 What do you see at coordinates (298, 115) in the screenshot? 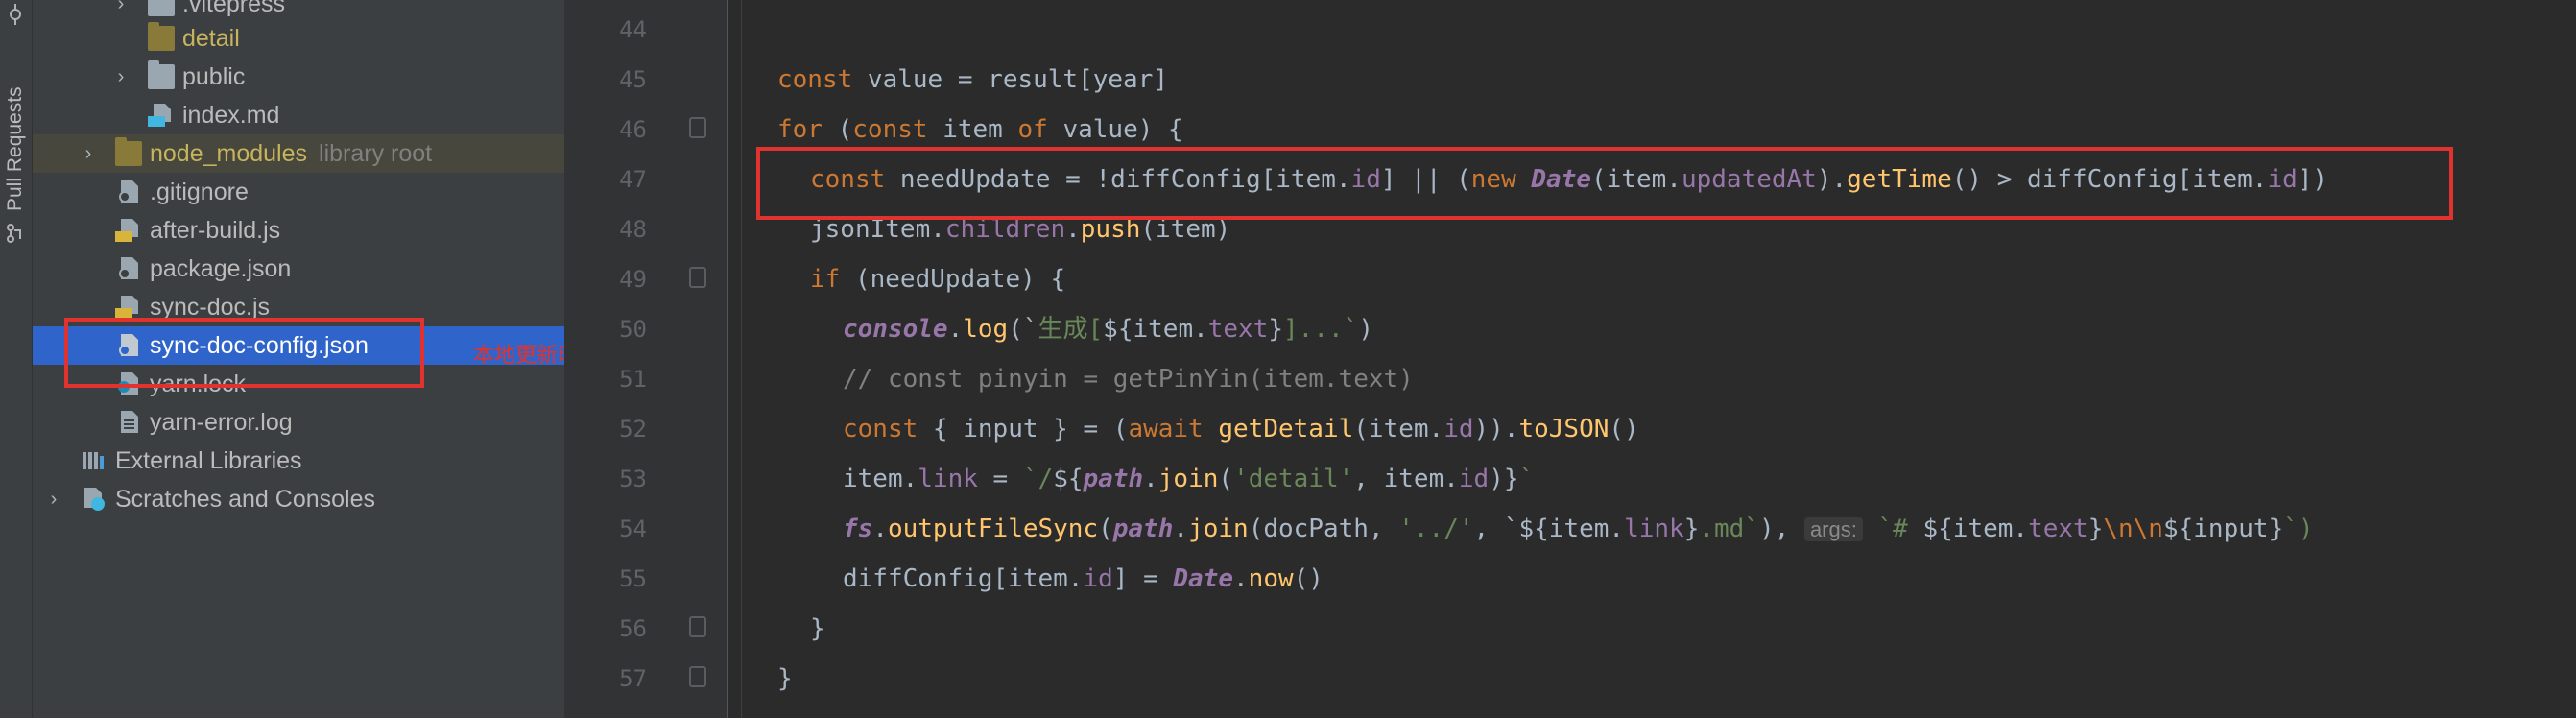
I see `tree-item-index-md: index.md` at bounding box center [298, 115].